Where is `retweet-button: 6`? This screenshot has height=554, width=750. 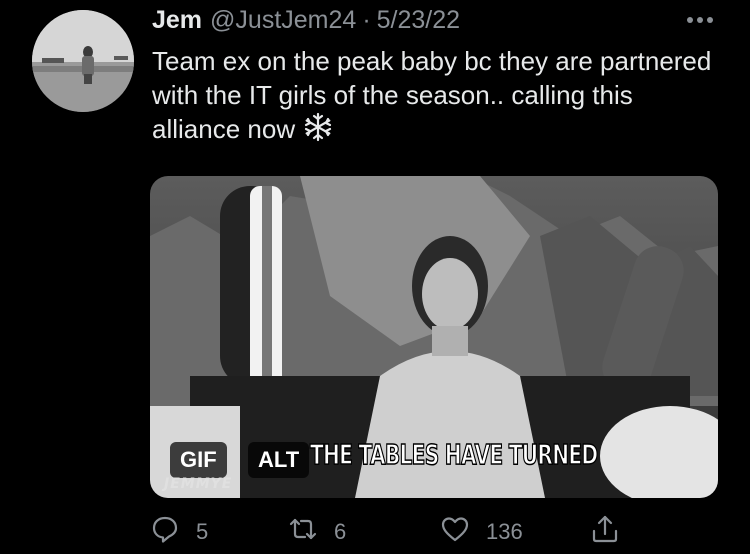 retweet-button: 6 is located at coordinates (317, 532).